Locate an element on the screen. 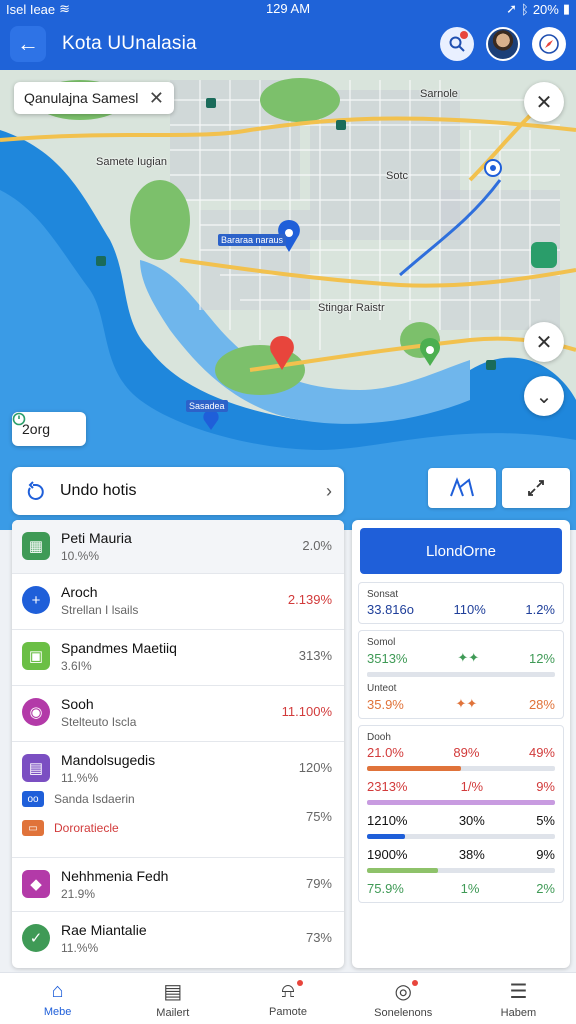 The height and width of the screenshot is (1024, 576). bell-icon: ⍾ is located at coordinates (288, 990).